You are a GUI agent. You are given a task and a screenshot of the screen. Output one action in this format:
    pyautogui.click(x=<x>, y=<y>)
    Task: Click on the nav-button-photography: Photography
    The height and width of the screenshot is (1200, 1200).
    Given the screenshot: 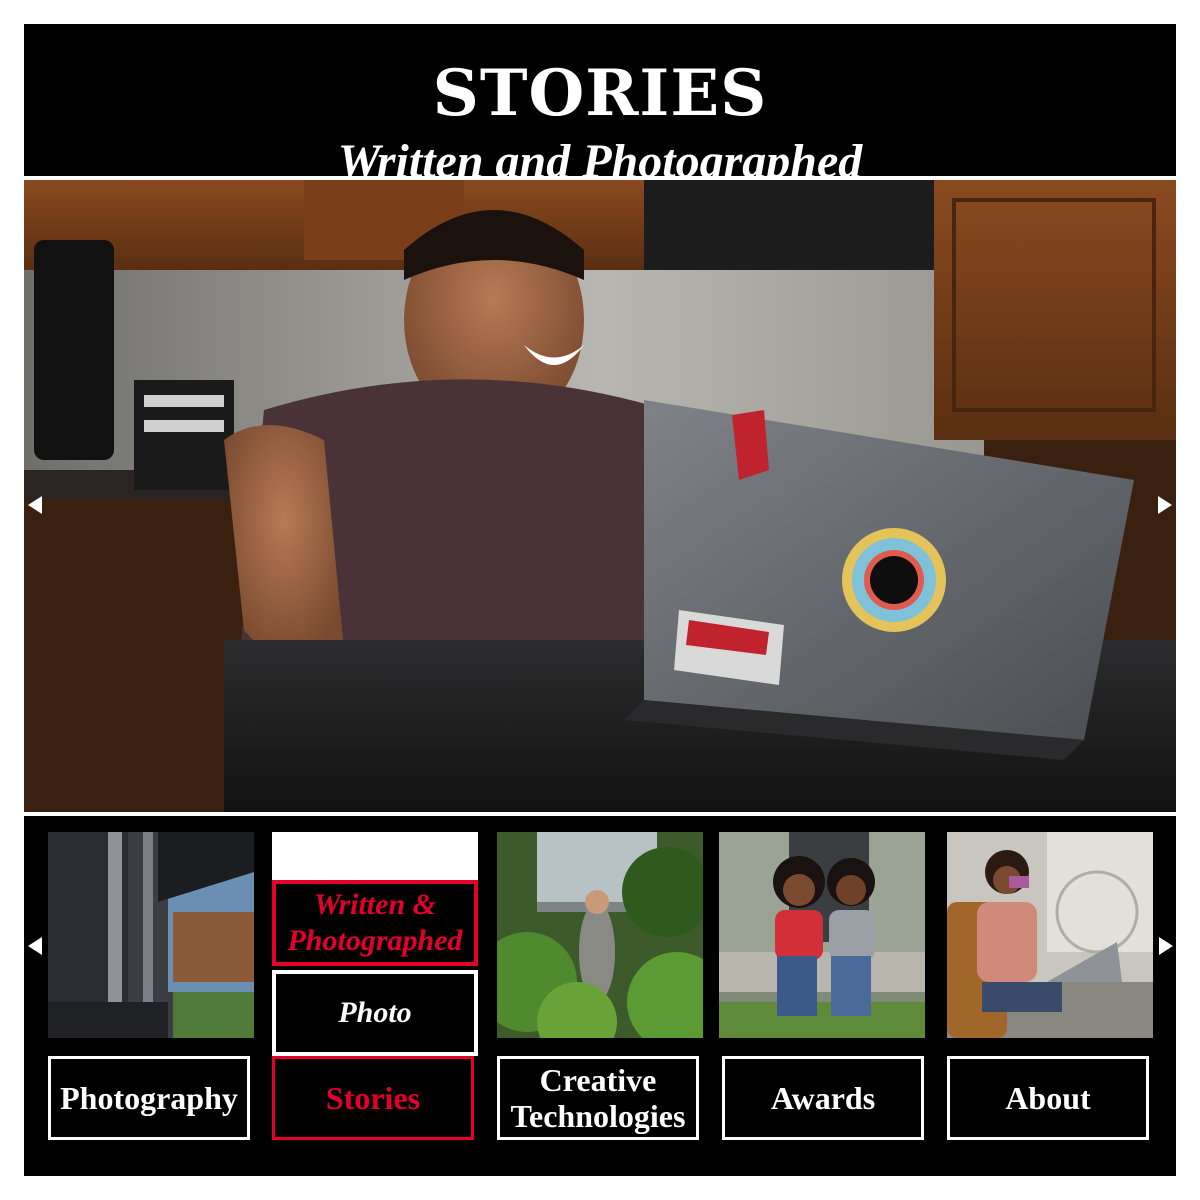 What is the action you would take?
    pyautogui.click(x=149, y=1098)
    